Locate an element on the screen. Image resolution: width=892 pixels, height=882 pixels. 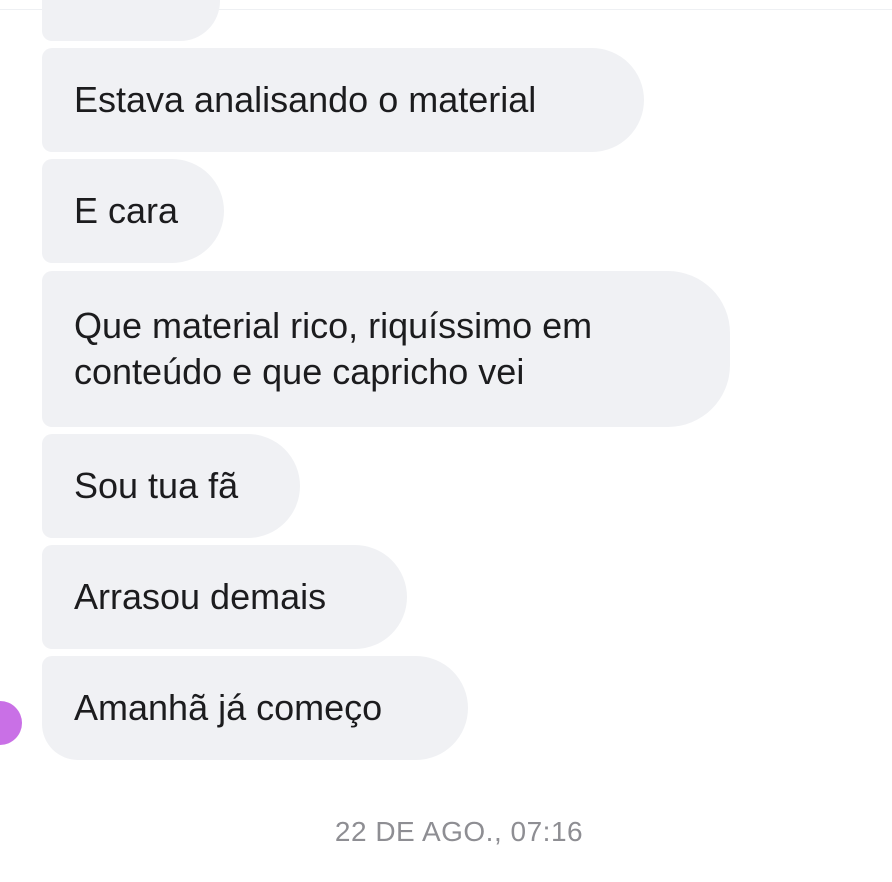
message-bubble: Arrasou demais is located at coordinates (224, 597).